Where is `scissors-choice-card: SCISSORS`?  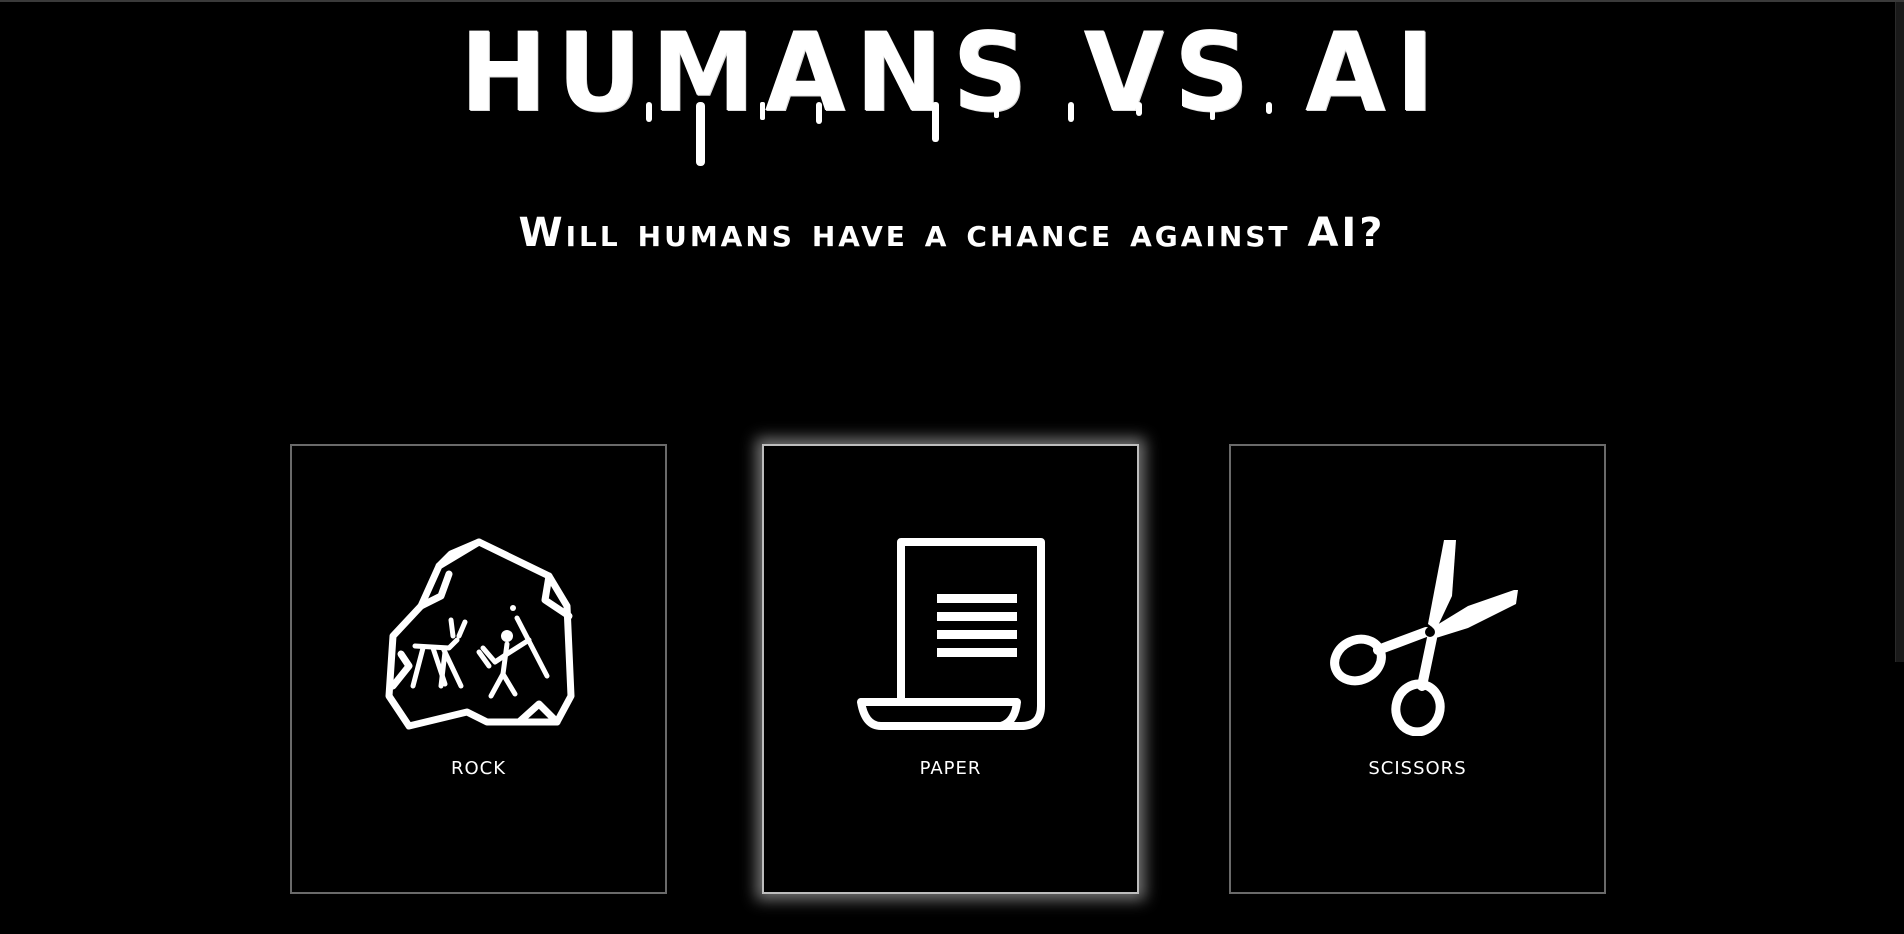
scissors-choice-card: SCISSORS is located at coordinates (1417, 669).